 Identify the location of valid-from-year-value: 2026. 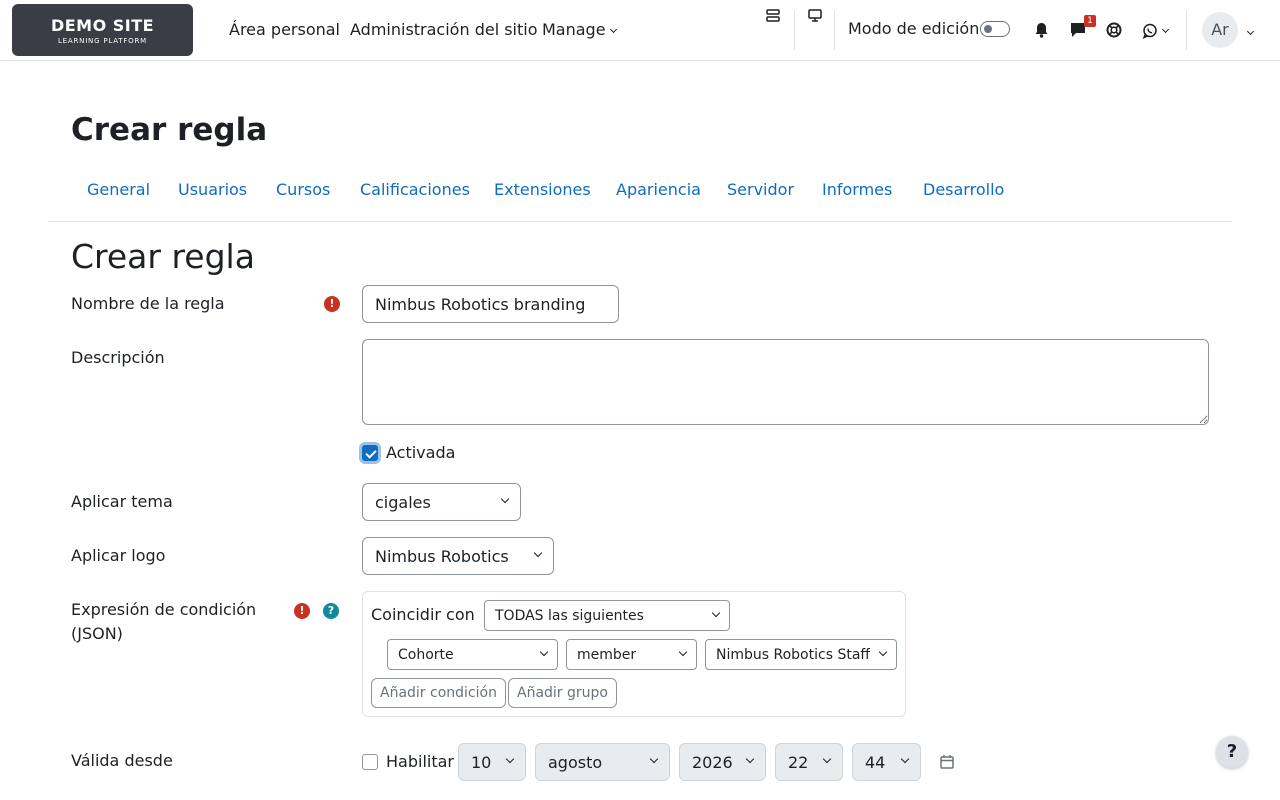
(712, 762).